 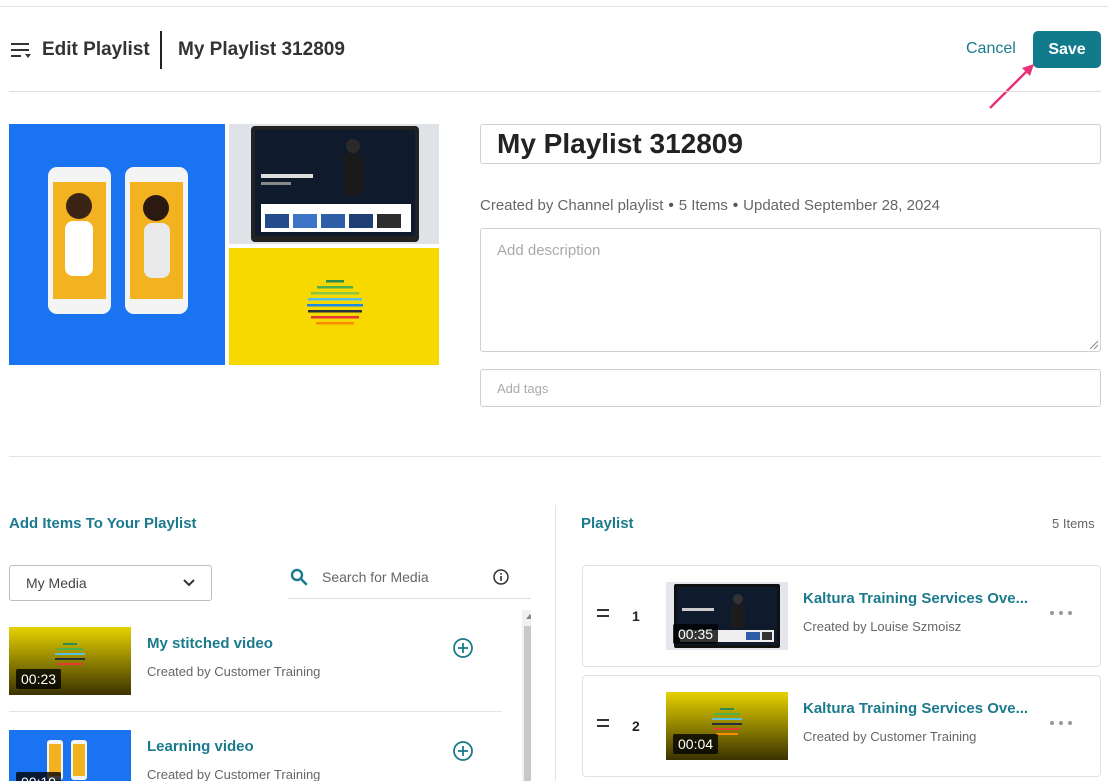 I want to click on playlist-heading: Playlist, so click(x=607, y=523).